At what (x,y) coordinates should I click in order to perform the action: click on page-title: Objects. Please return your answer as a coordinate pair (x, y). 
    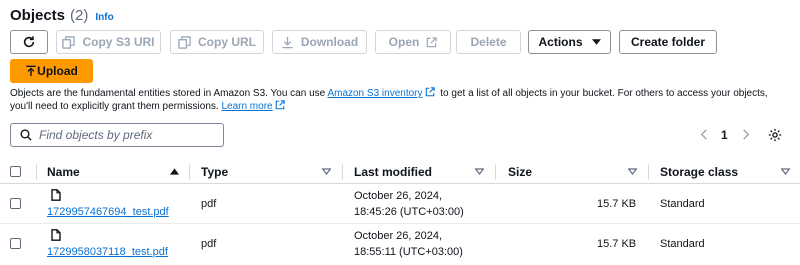
    Looking at the image, I should click on (38, 15).